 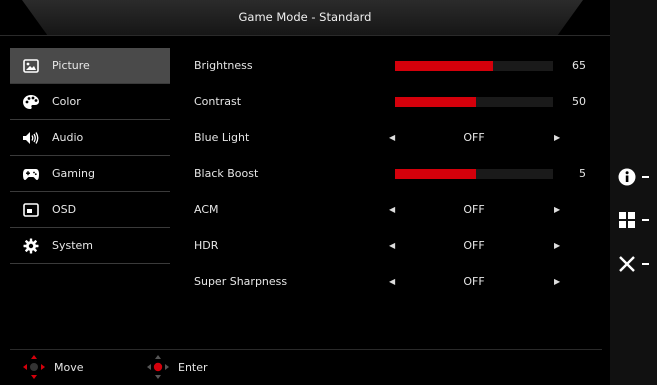 I want to click on hotkey-close, so click(x=633, y=264).